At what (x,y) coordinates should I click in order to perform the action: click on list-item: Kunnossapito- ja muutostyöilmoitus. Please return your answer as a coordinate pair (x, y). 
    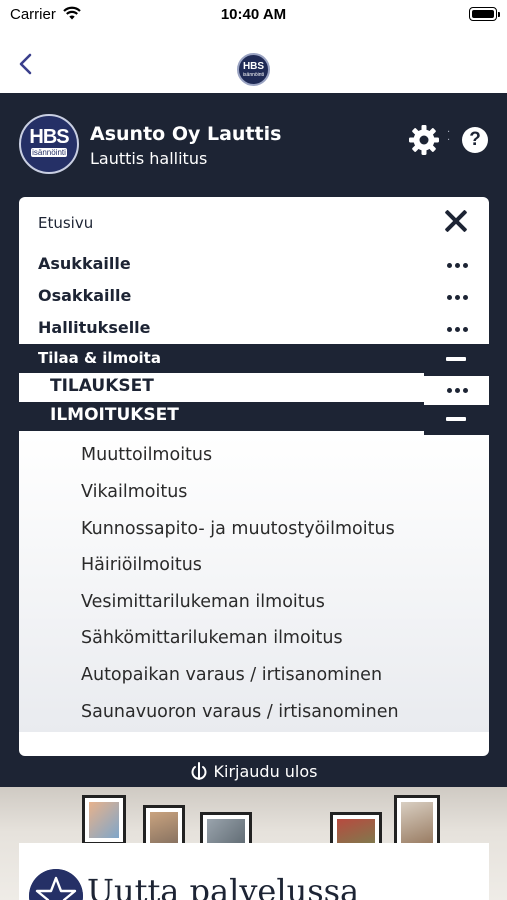
    Looking at the image, I should click on (238, 529).